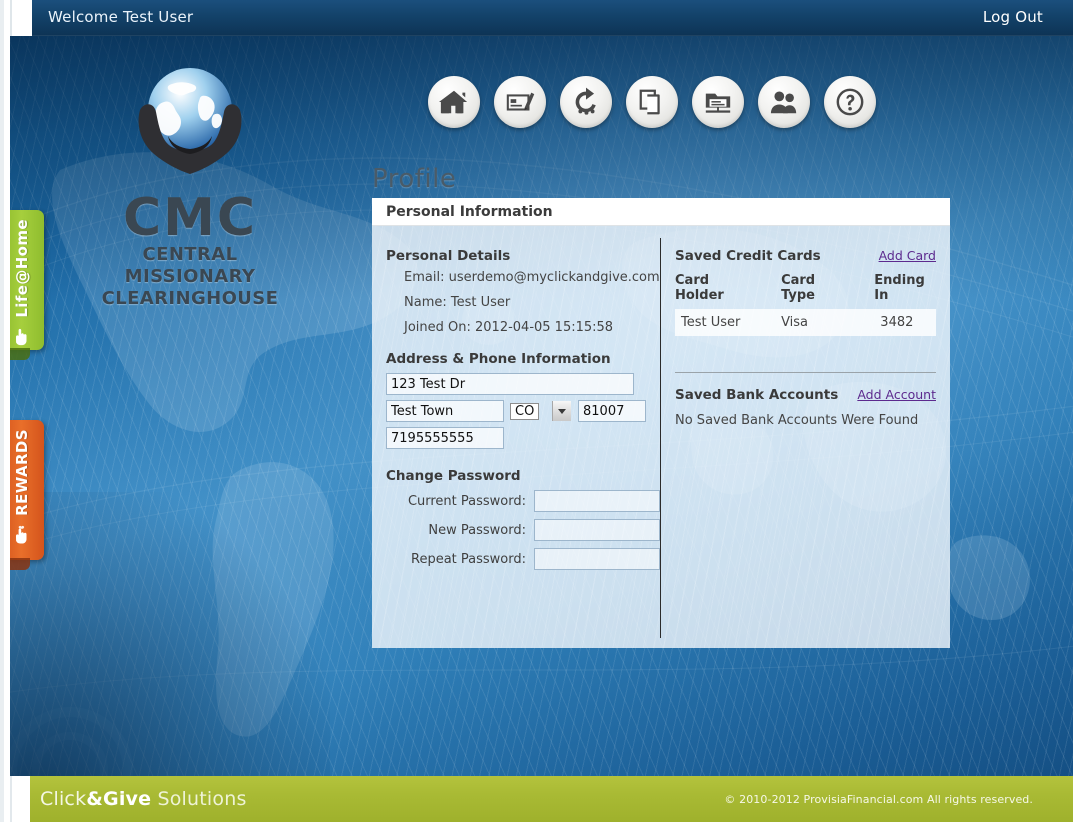 The width and height of the screenshot is (1073, 822). I want to click on joined-on-value: Joined On: 2012-04-05 15:15:58, so click(509, 327).